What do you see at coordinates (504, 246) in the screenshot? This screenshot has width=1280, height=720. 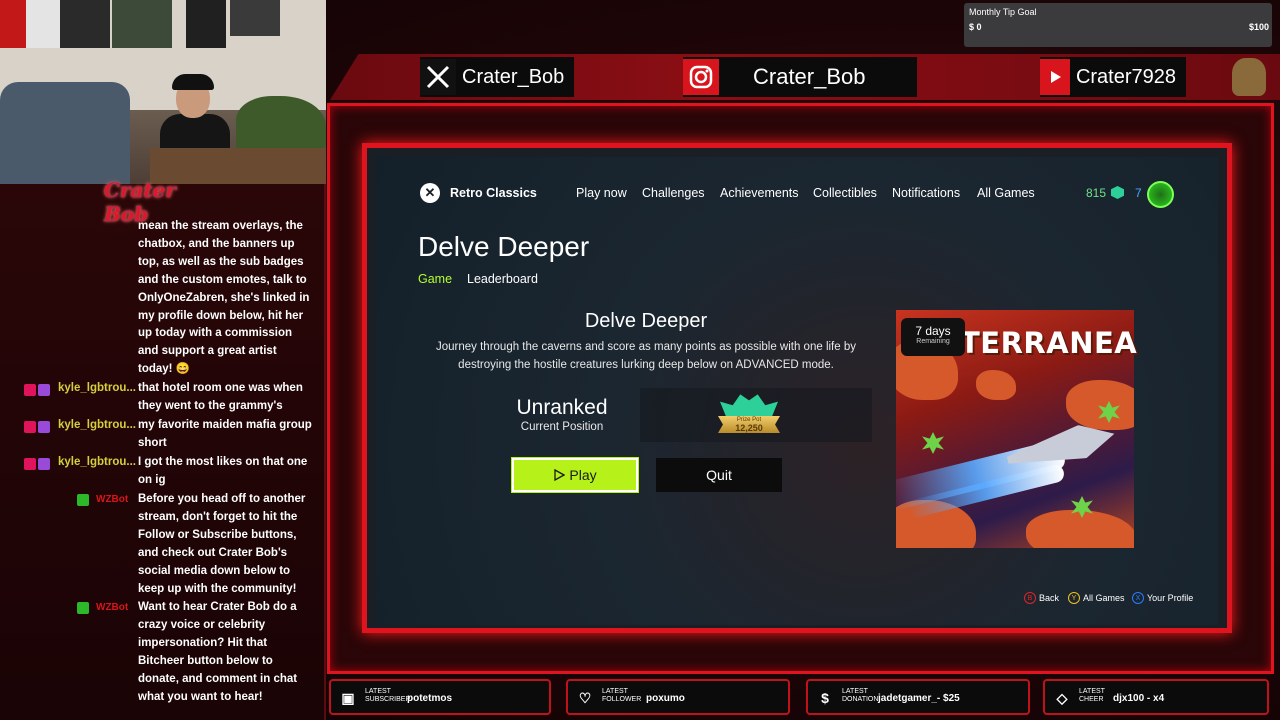 I see `page-title: Delve Deeper` at bounding box center [504, 246].